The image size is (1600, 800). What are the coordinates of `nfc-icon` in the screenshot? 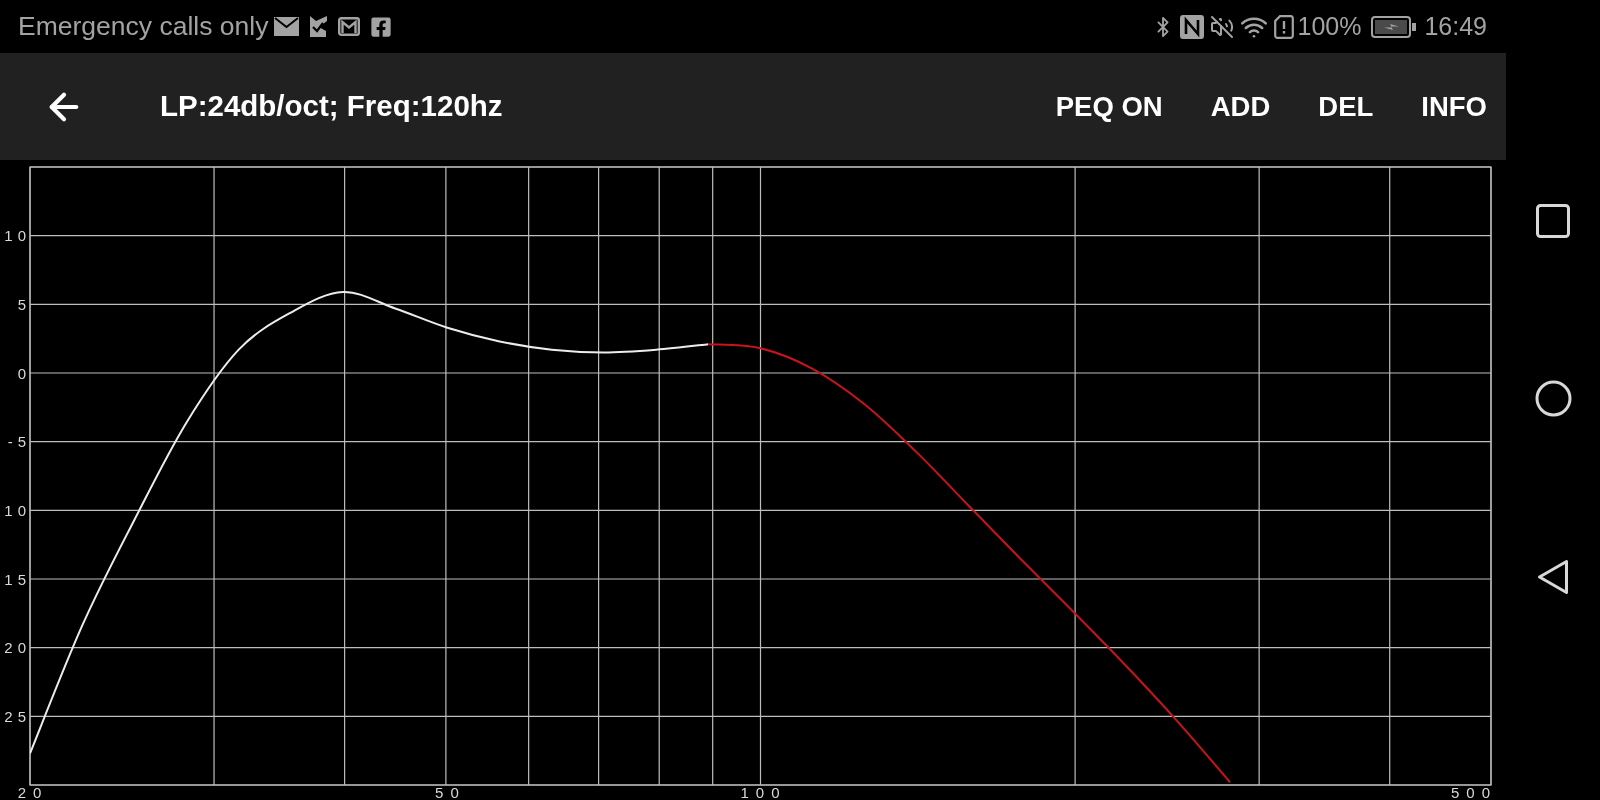 It's located at (1192, 26).